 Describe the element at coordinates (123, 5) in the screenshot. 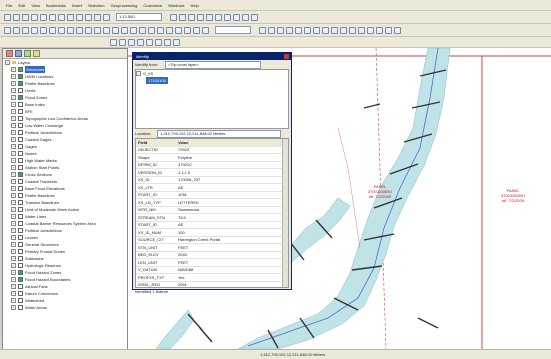

I see `menu-geoprocessing: Geoprocessing` at that location.